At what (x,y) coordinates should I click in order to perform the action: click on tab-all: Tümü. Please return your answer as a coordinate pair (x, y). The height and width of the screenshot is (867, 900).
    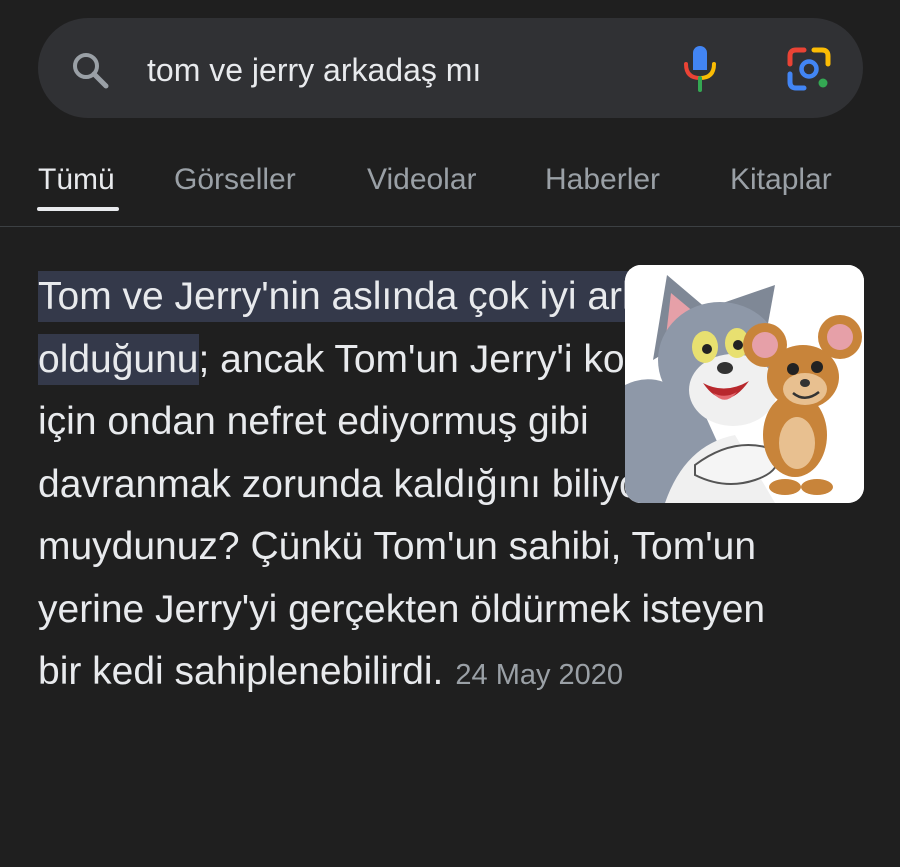
    Looking at the image, I should click on (76, 180).